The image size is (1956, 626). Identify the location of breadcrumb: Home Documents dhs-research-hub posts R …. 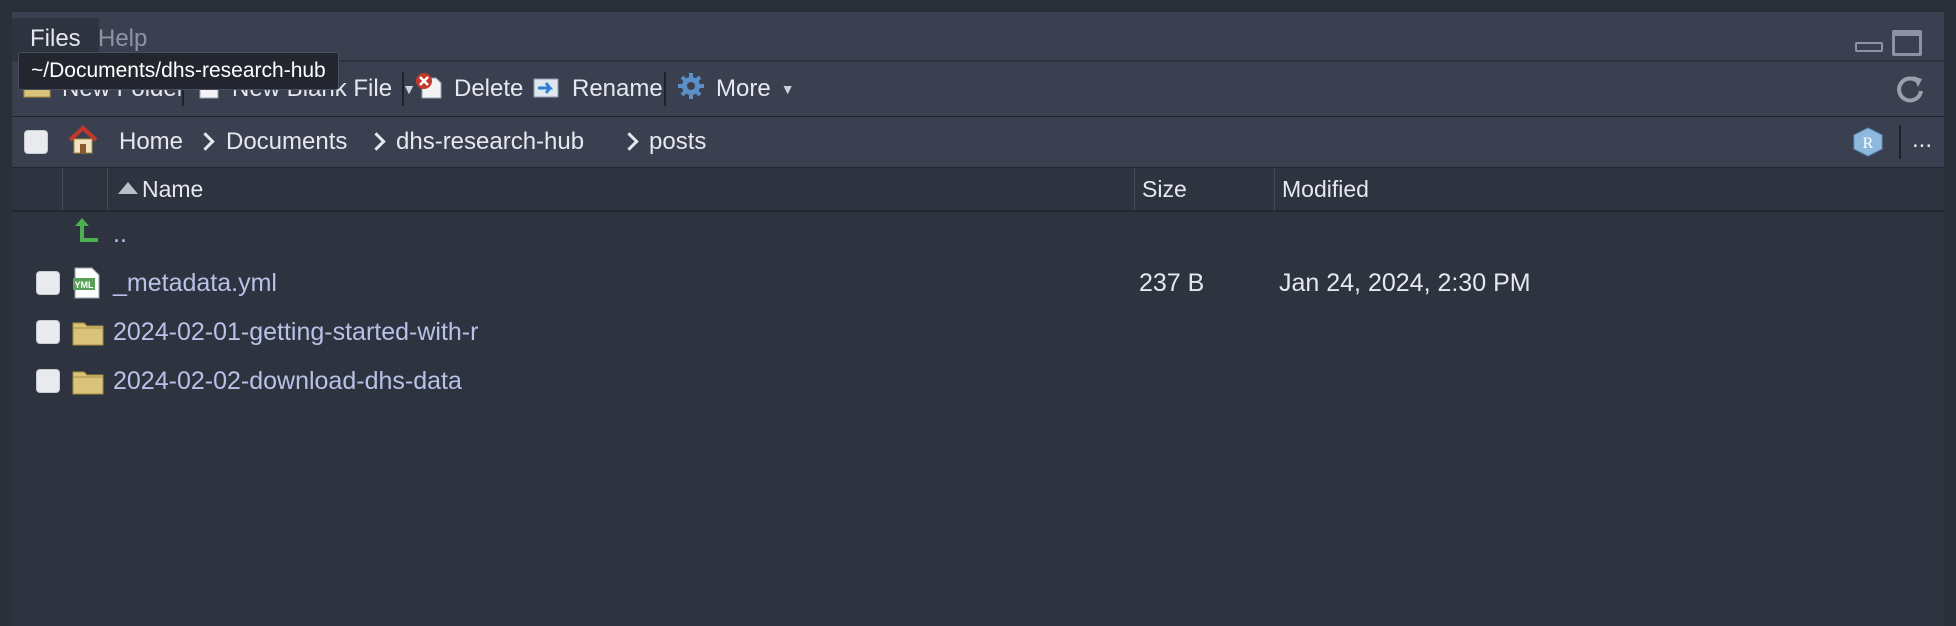
(978, 142).